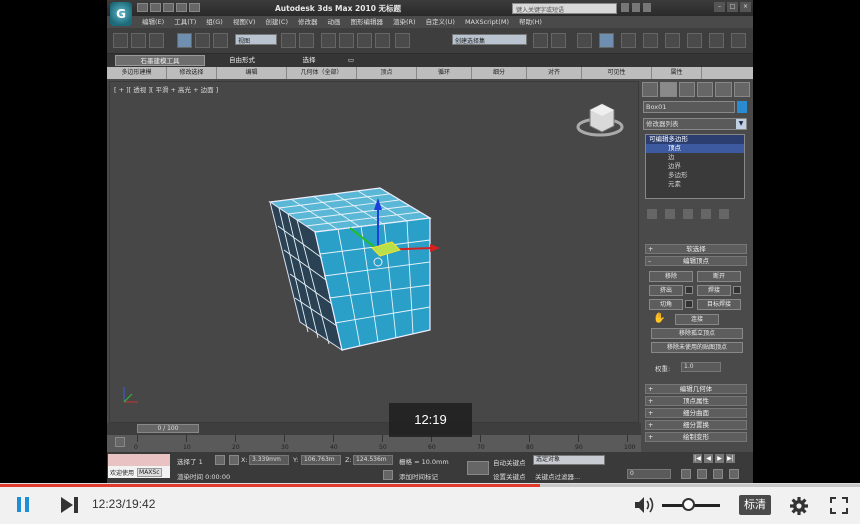  Describe the element at coordinates (252, 73) in the screenshot. I see `panel-edit: 编辑` at that location.